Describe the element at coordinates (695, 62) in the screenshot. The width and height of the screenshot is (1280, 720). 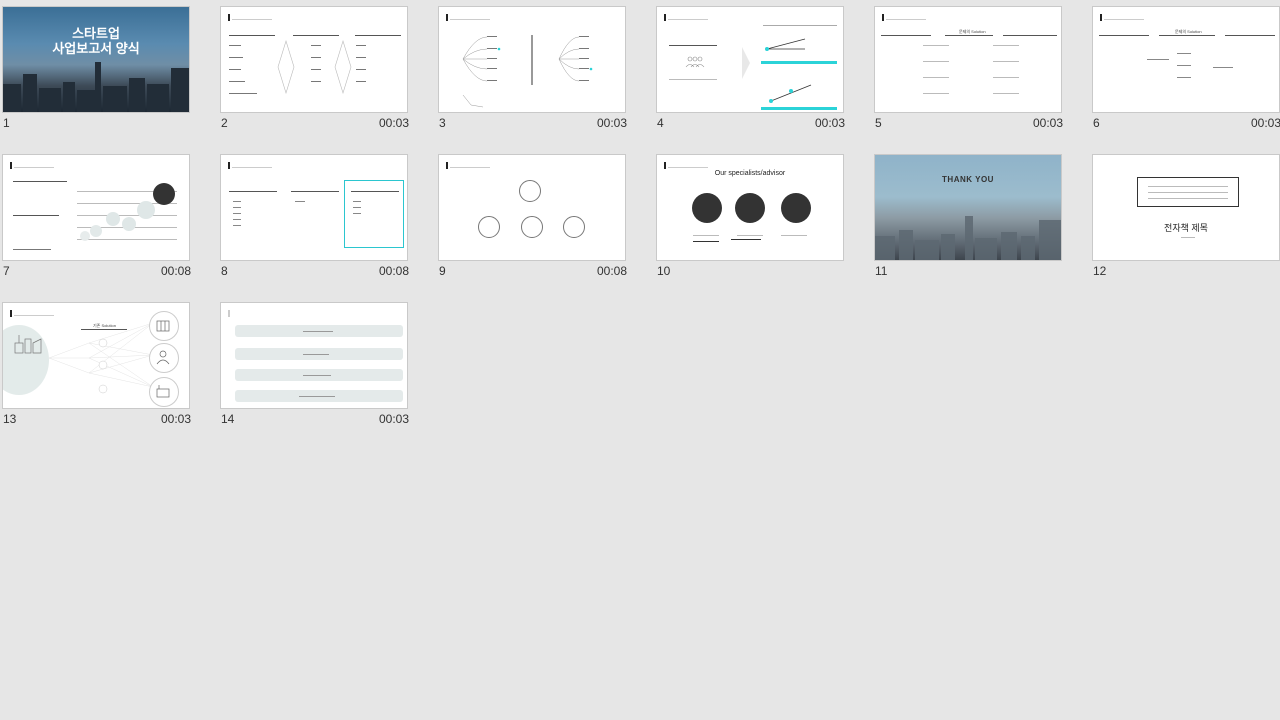
I see `people-icon` at that location.